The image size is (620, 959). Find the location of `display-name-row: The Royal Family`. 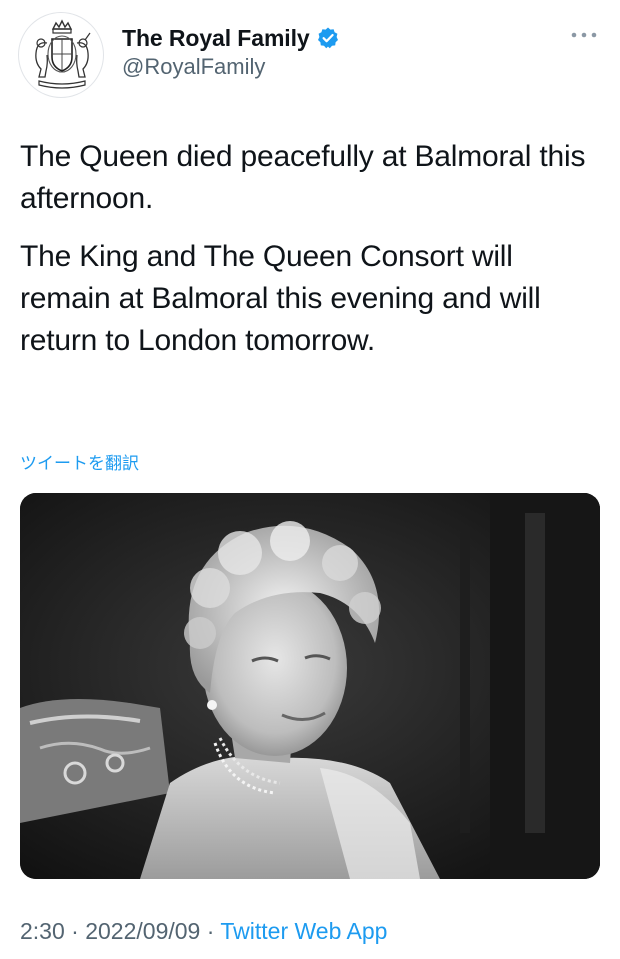

display-name-row: The Royal Family is located at coordinates (231, 38).